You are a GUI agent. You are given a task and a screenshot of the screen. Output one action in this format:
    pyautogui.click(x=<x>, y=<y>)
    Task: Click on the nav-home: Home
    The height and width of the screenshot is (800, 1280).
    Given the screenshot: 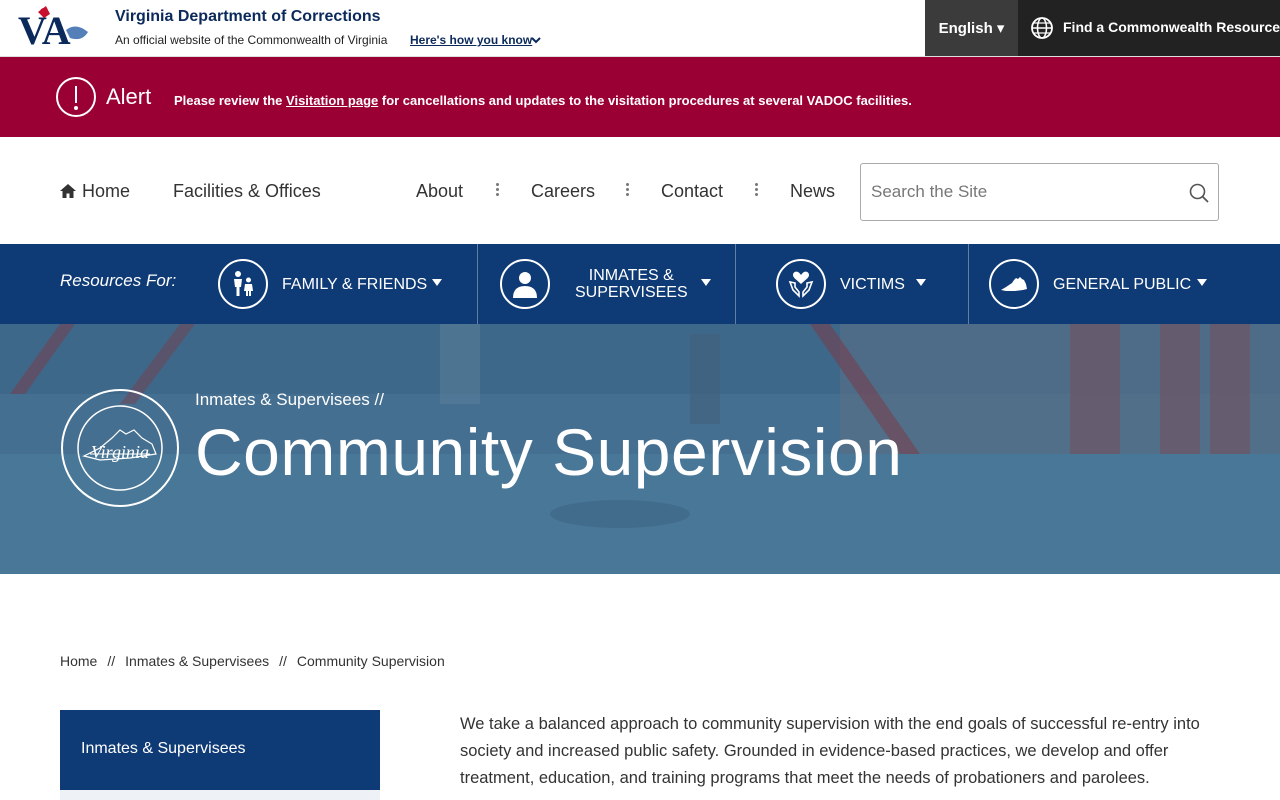 What is the action you would take?
    pyautogui.click(x=106, y=191)
    